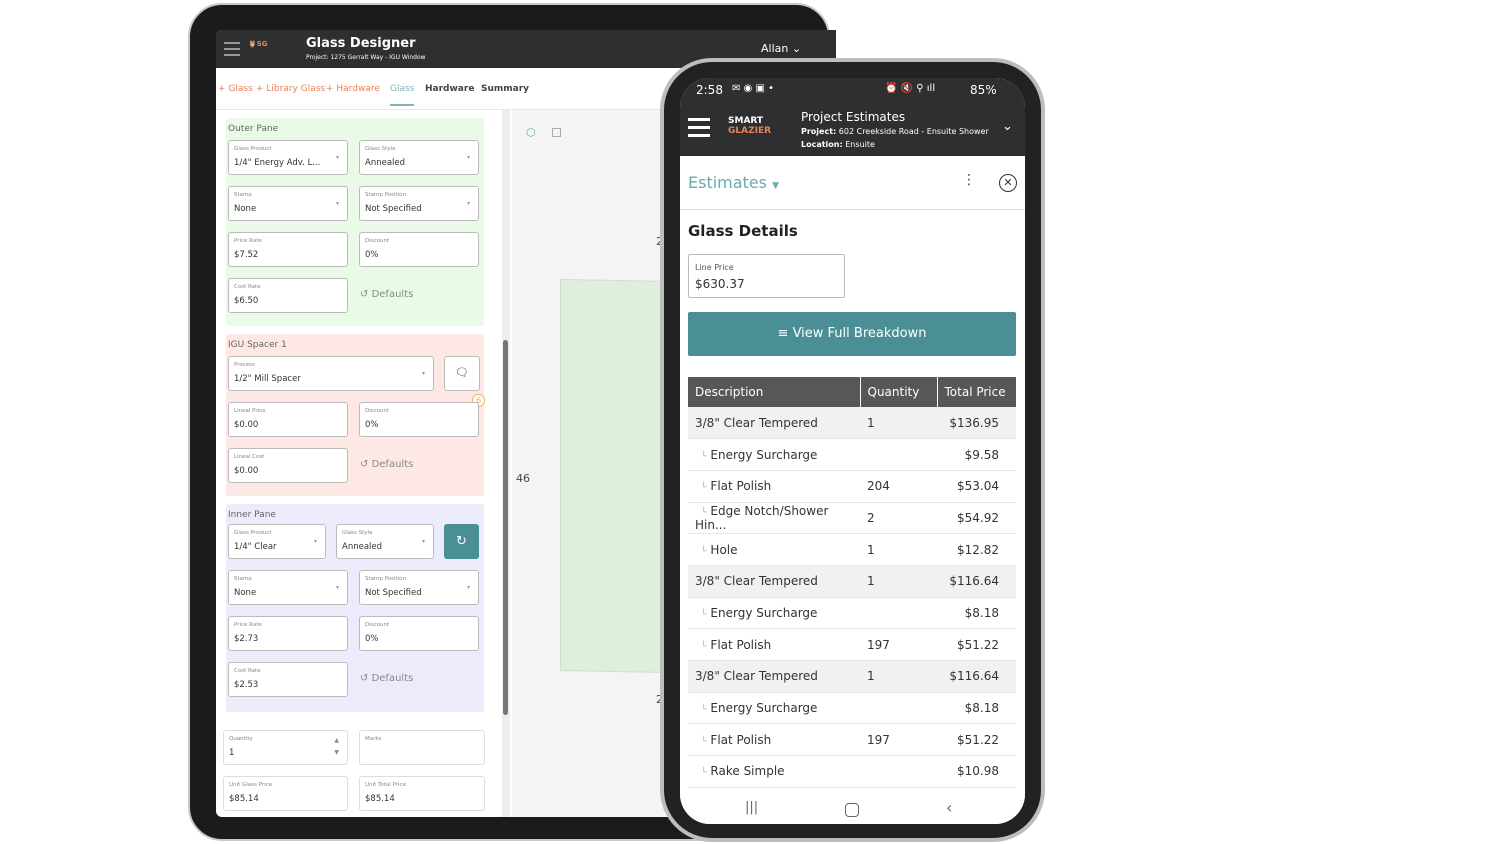 The width and height of the screenshot is (1500, 844). I want to click on 3d-view-icon: ⬡, so click(531, 132).